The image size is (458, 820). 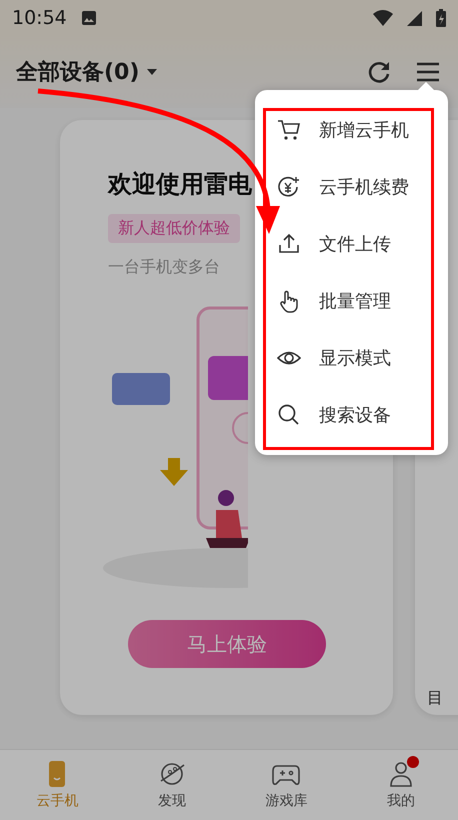 I want to click on menu-item: 云手机续费, so click(x=351, y=187).